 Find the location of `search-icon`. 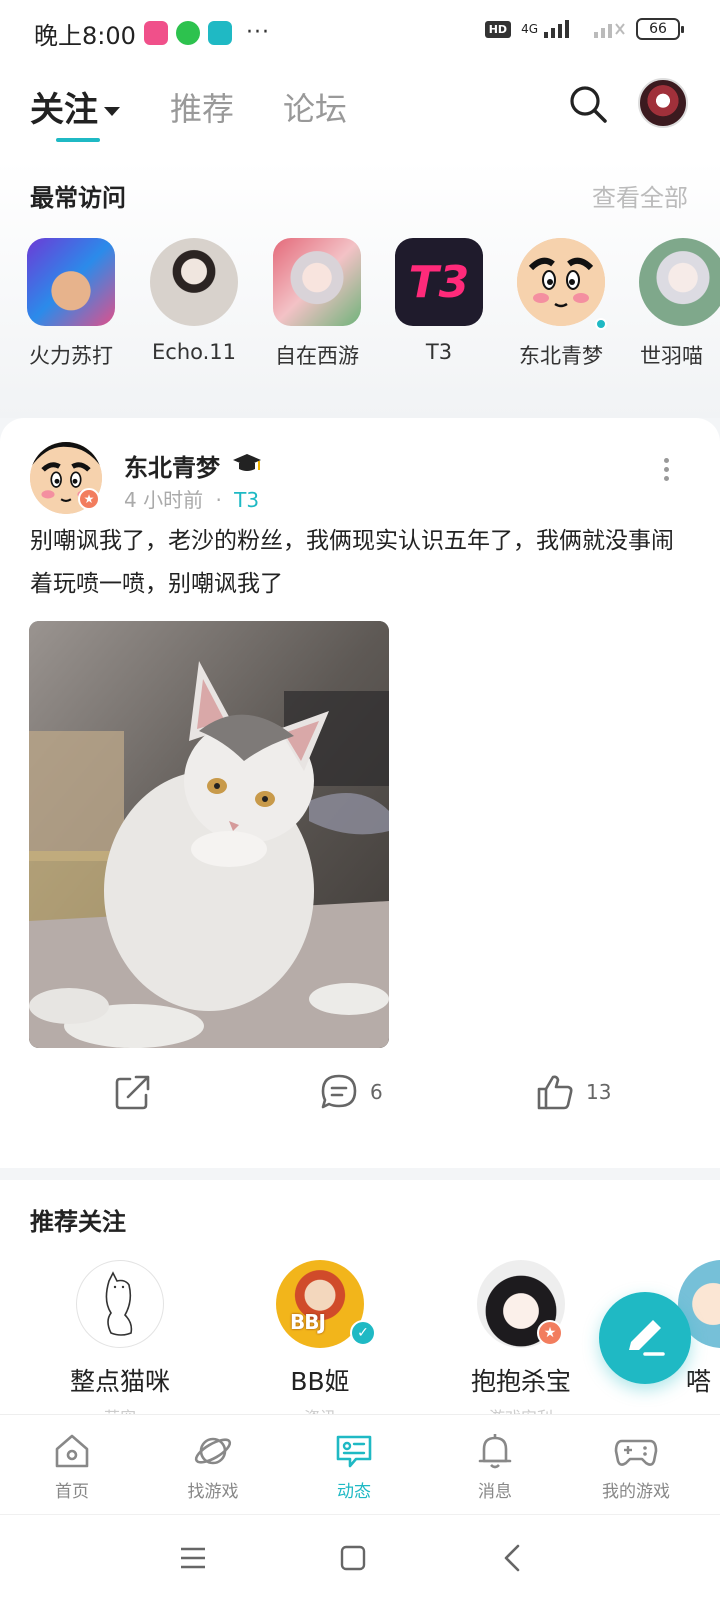

search-icon is located at coordinates (588, 104).